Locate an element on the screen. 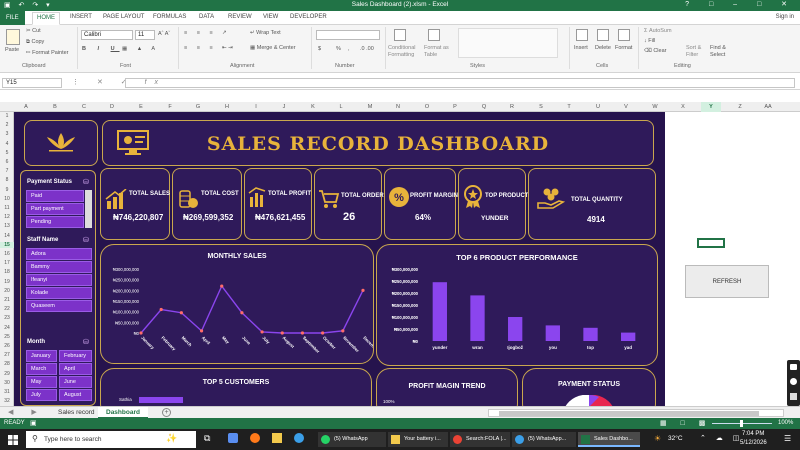 This screenshot has height=450, width=800. row-header-9: 9 is located at coordinates (7, 190).